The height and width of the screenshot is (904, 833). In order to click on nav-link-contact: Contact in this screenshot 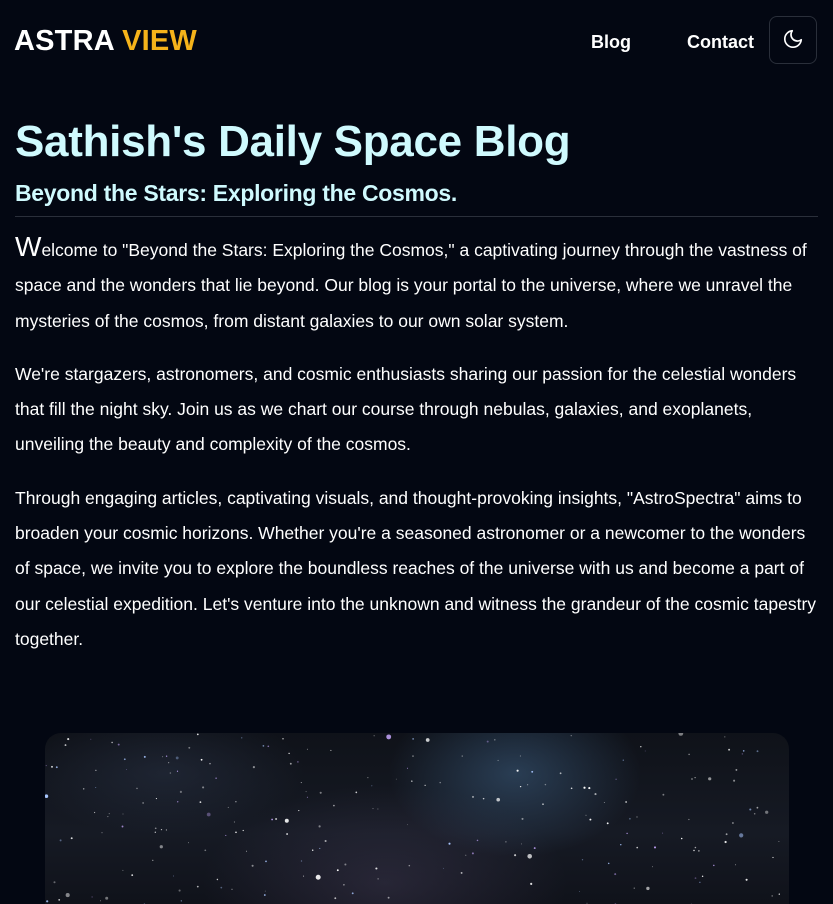, I will do `click(720, 42)`.